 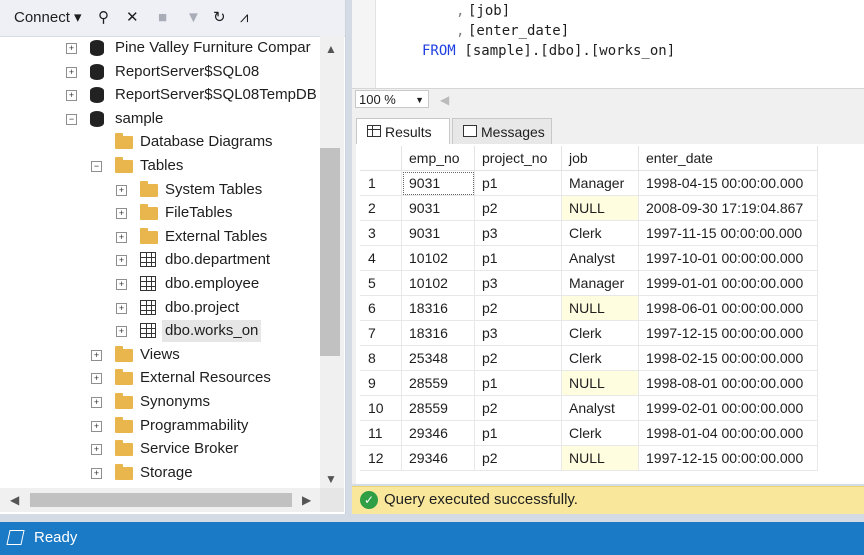 What do you see at coordinates (160, 72) in the screenshot?
I see `tree-node: + ReportServer$SQL08` at bounding box center [160, 72].